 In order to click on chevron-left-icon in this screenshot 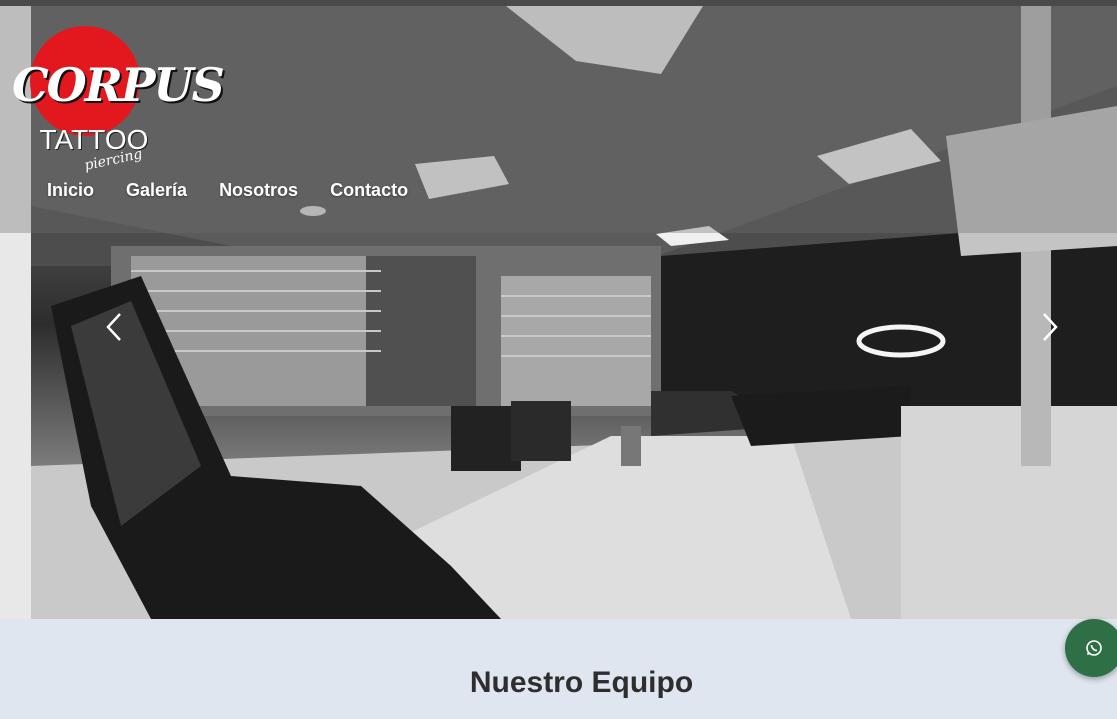, I will do `click(113, 327)`.